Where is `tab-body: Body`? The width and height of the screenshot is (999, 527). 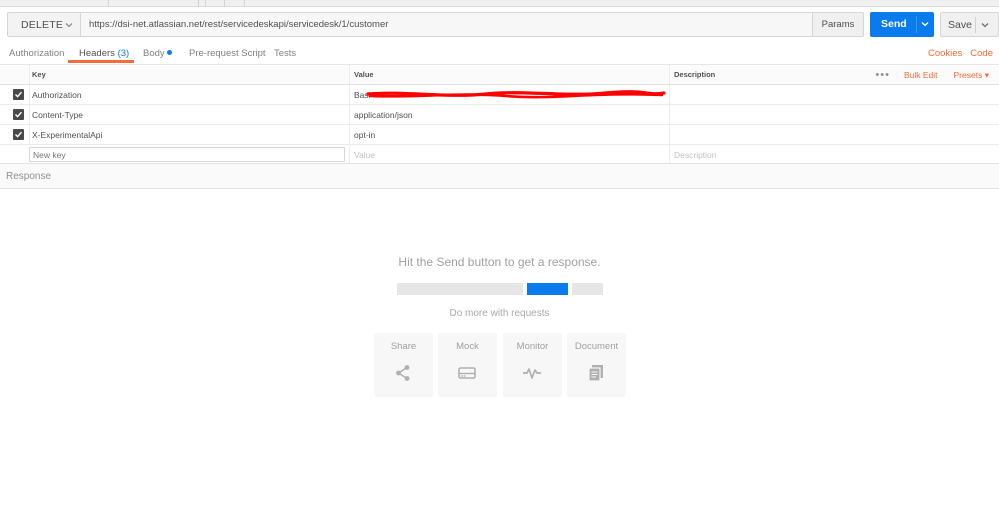 tab-body: Body is located at coordinates (157, 56).